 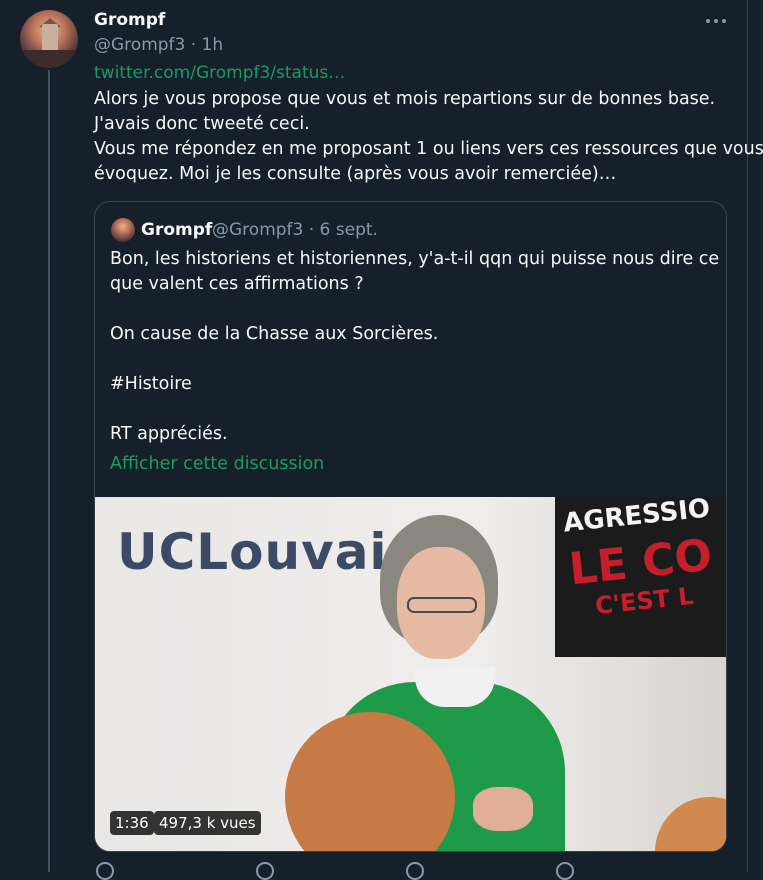 I want to click on more-horizontal-icon, so click(x=716, y=21).